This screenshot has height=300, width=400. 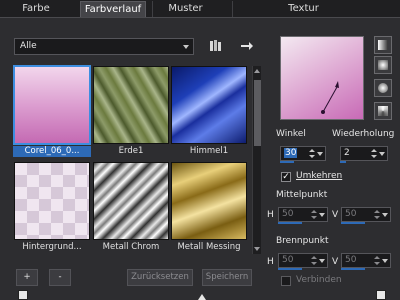 I want to click on linear-gradient-type, so click(x=383, y=45).